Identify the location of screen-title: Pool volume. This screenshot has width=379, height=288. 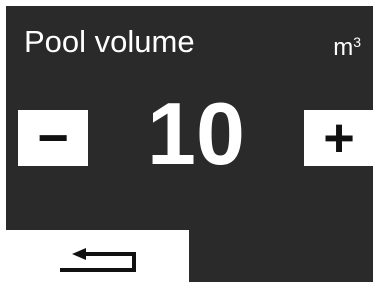
(109, 41).